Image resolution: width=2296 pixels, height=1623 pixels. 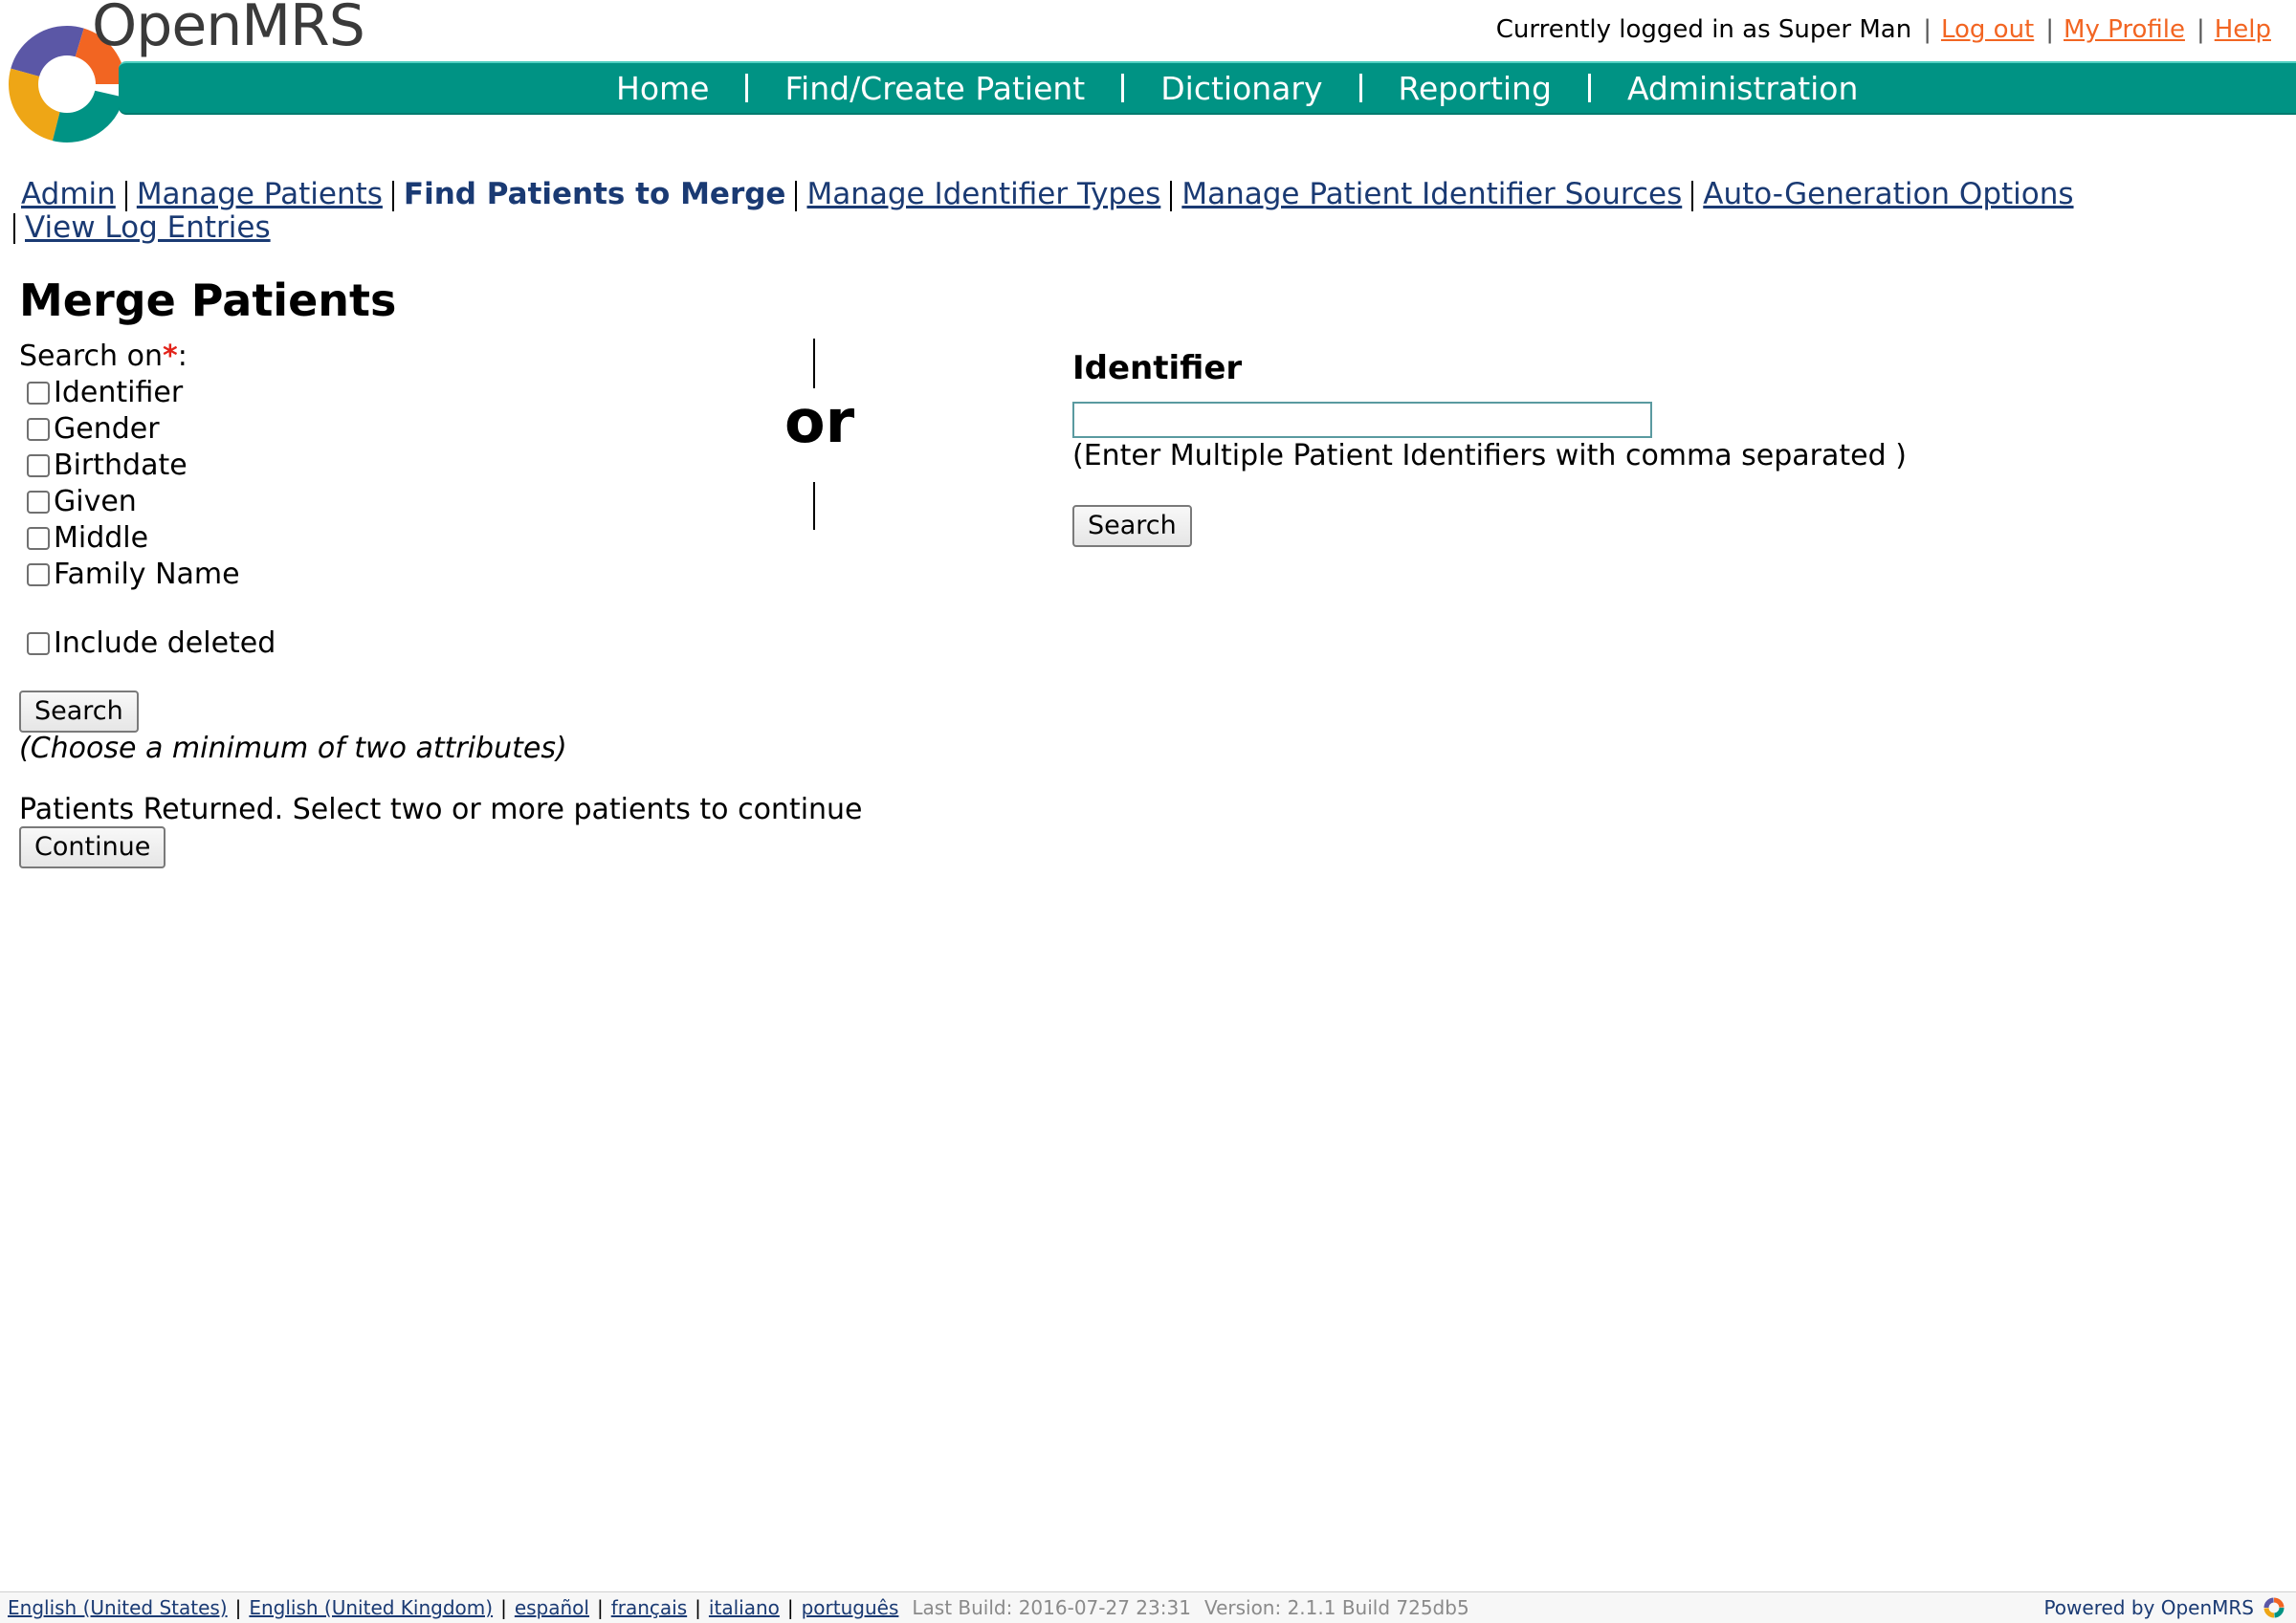 What do you see at coordinates (228, 29) in the screenshot?
I see `brand-name: OpenMRS` at bounding box center [228, 29].